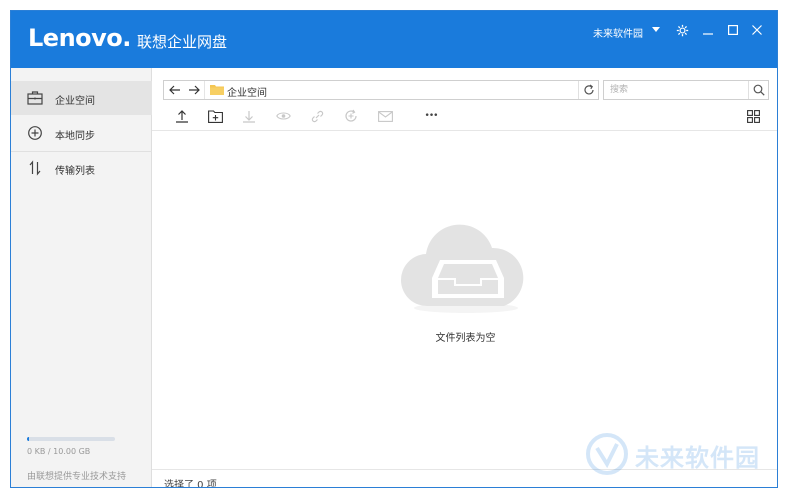 This screenshot has width=788, height=500. Describe the element at coordinates (394, 39) in the screenshot. I see `title-bar: Lenovo. 联想企业网盘 未来软件园` at that location.